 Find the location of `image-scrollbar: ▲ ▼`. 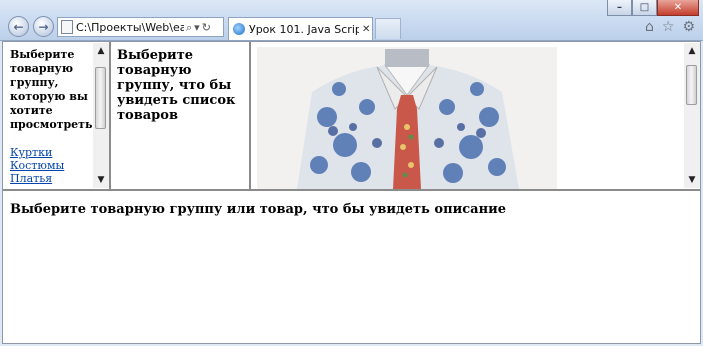

image-scrollbar: ▲ ▼ is located at coordinates (692, 115).